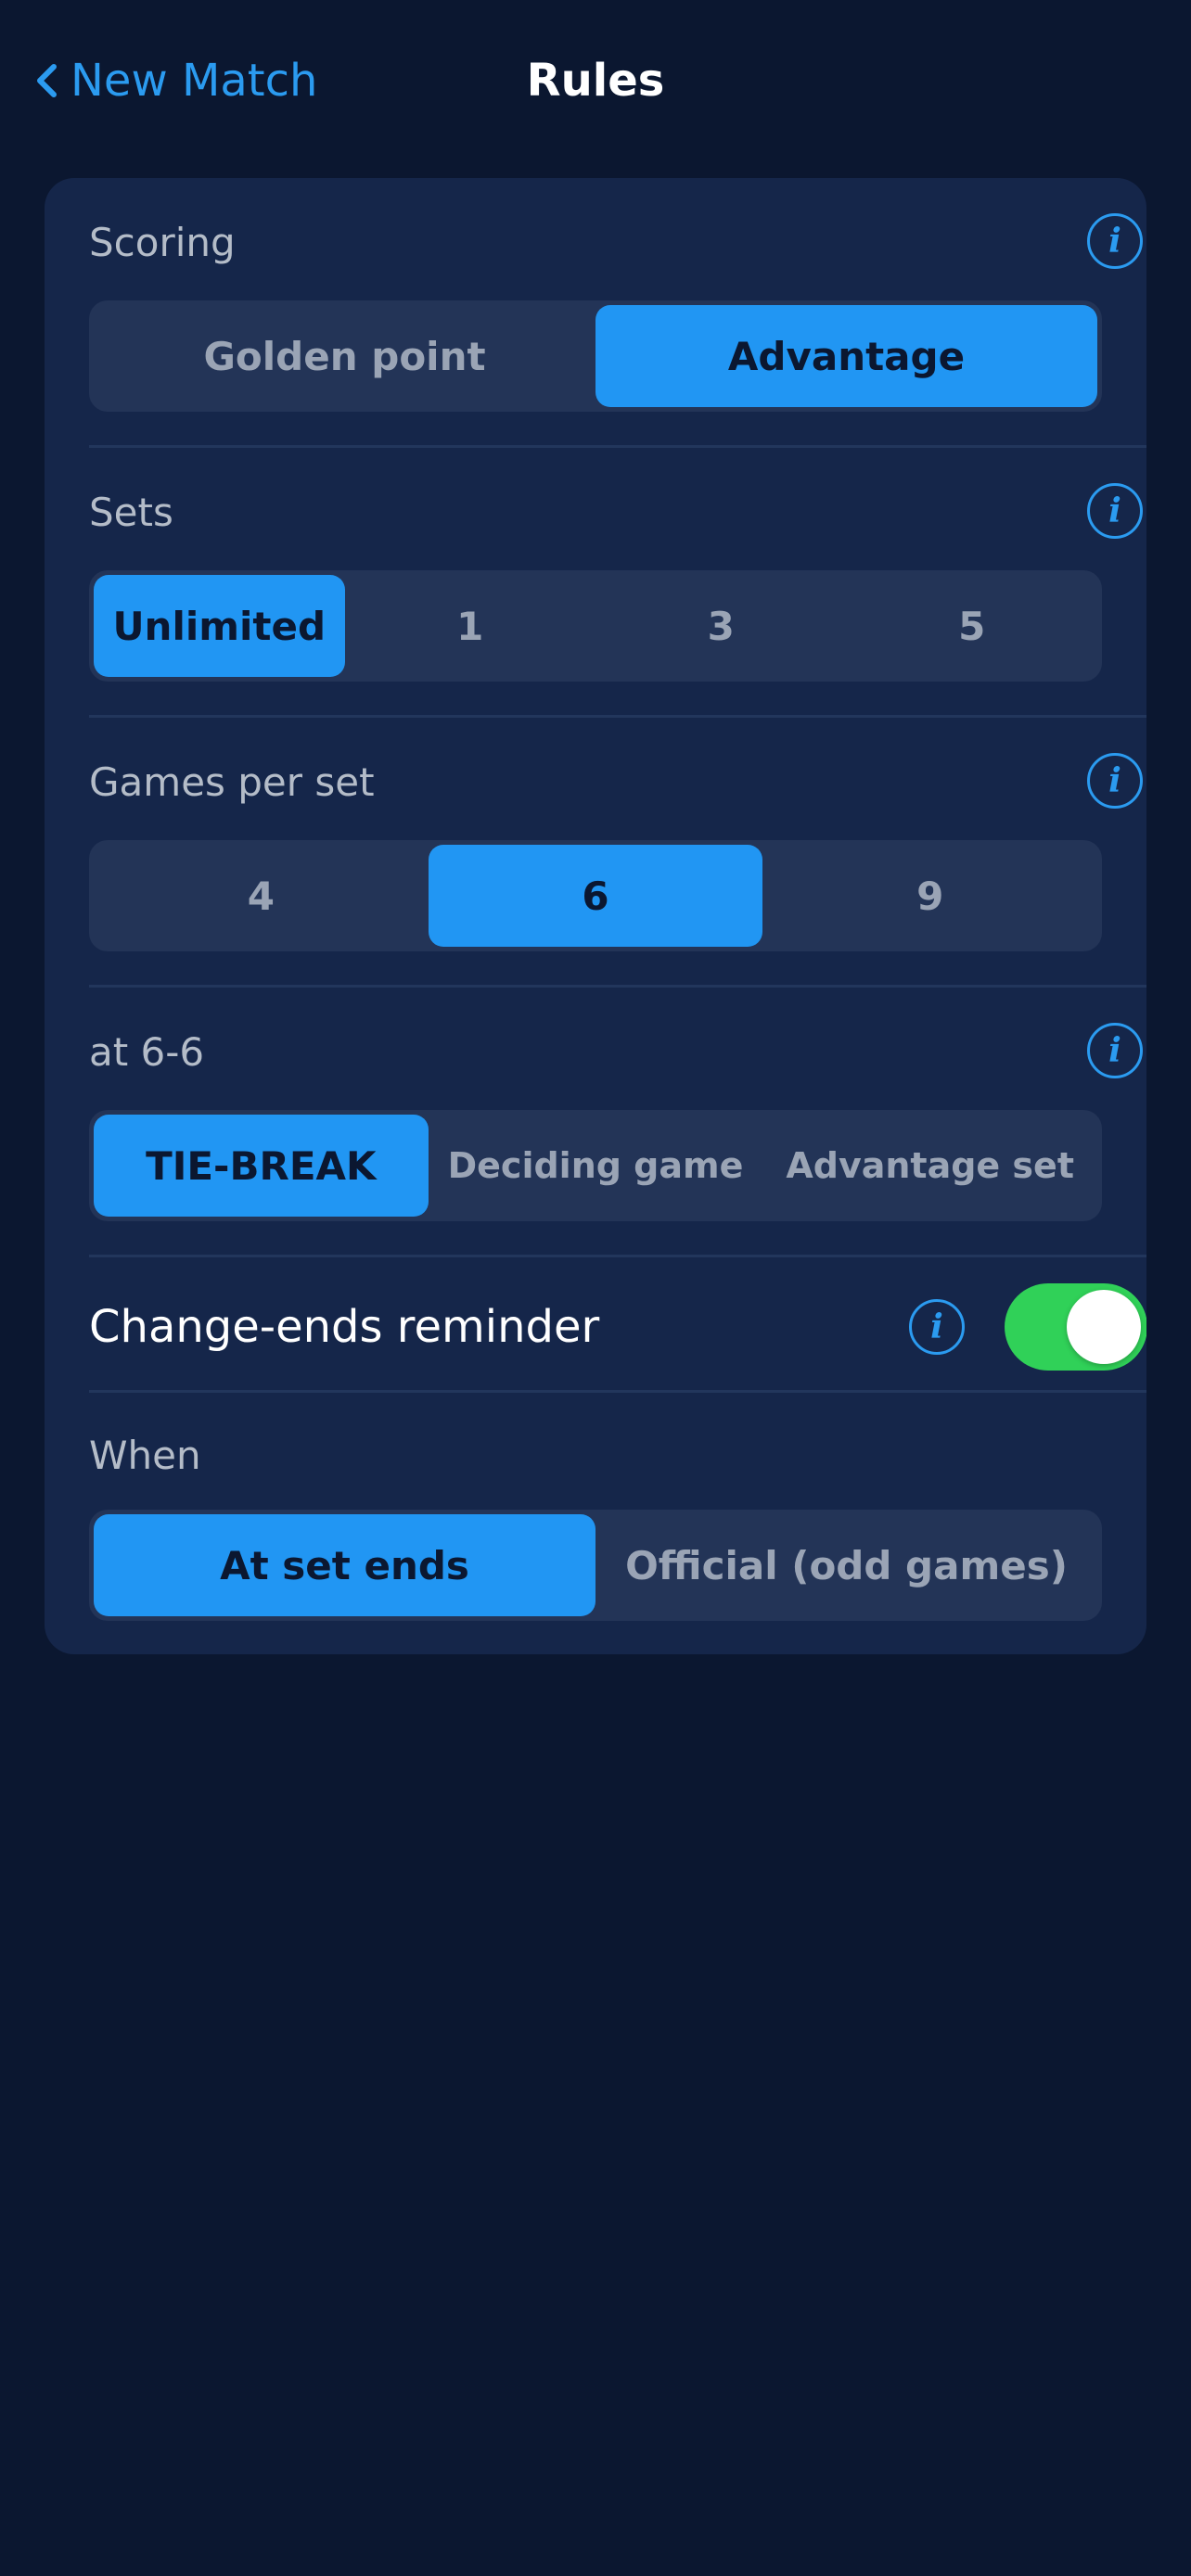 The width and height of the screenshot is (1191, 2576). I want to click on games-option-4: 4, so click(261, 896).